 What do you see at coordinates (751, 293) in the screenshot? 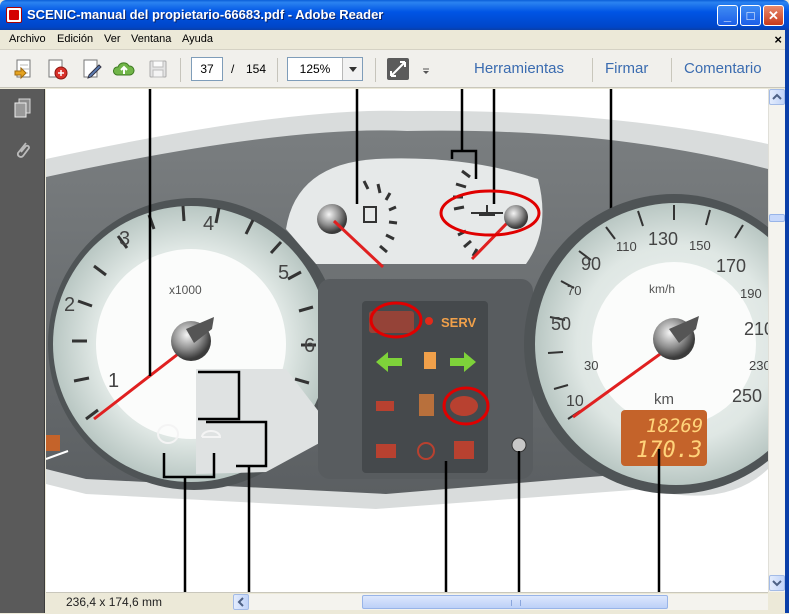
I see `speed-number: 190` at bounding box center [751, 293].